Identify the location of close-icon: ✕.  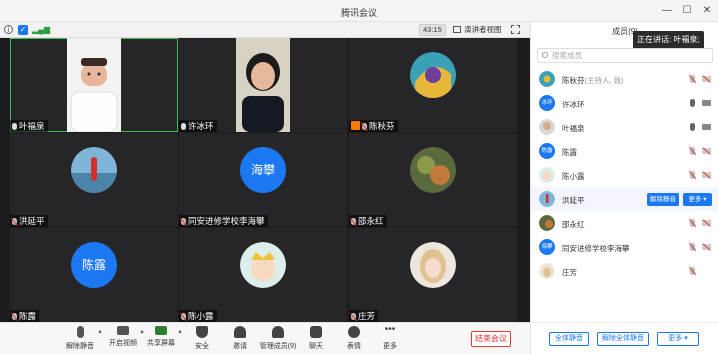
(707, 11).